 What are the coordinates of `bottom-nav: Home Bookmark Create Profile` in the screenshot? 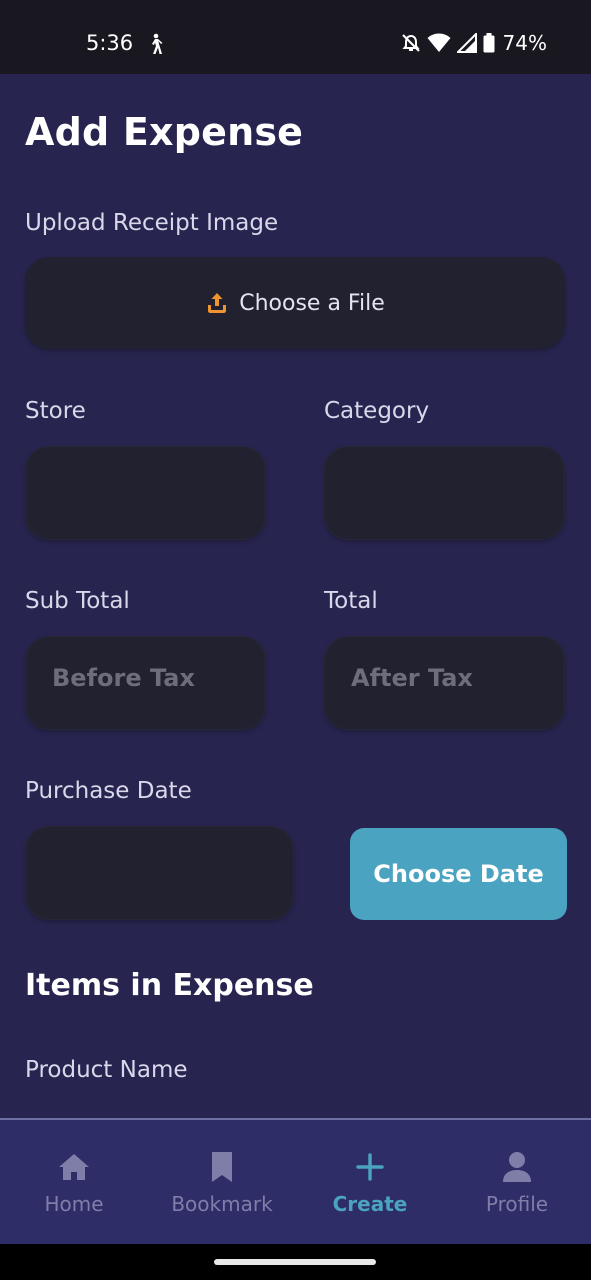 It's located at (295, 1181).